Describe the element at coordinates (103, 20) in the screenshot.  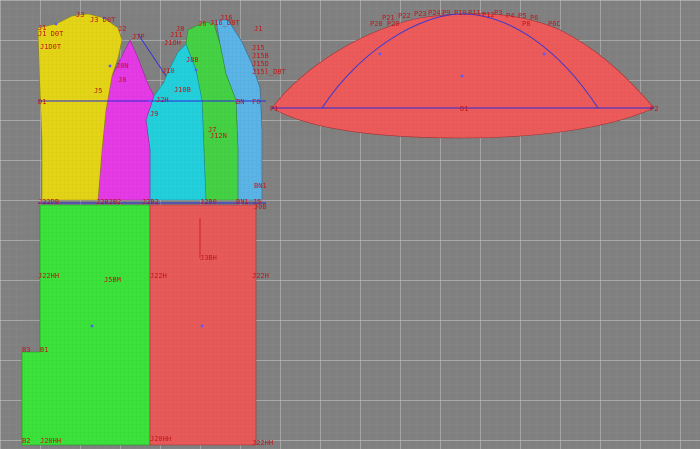
I see `point-label: J3 D0T` at that location.